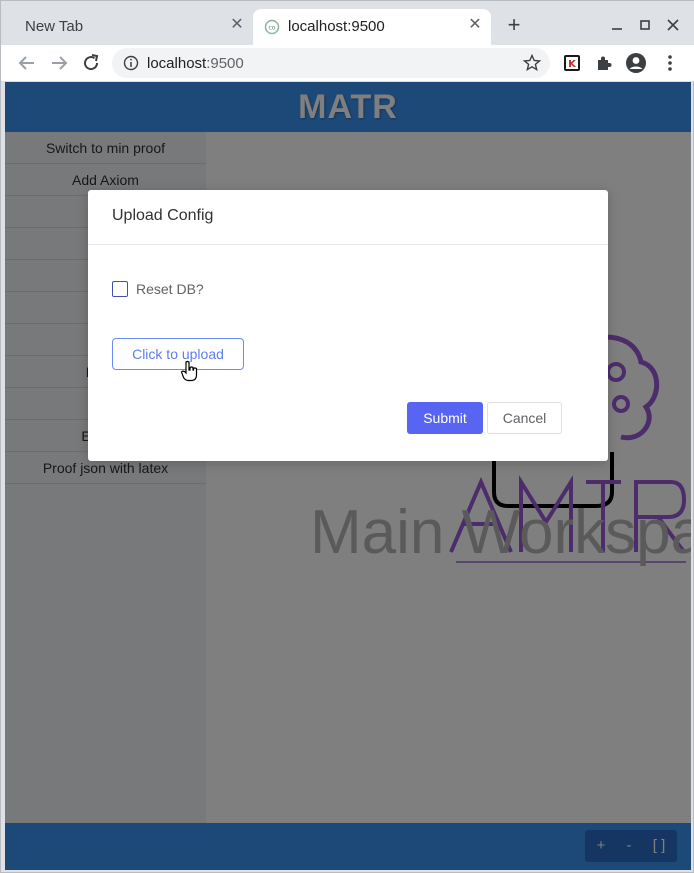 The height and width of the screenshot is (873, 694). Describe the element at coordinates (673, 25) in the screenshot. I see `window-close-icon` at that location.